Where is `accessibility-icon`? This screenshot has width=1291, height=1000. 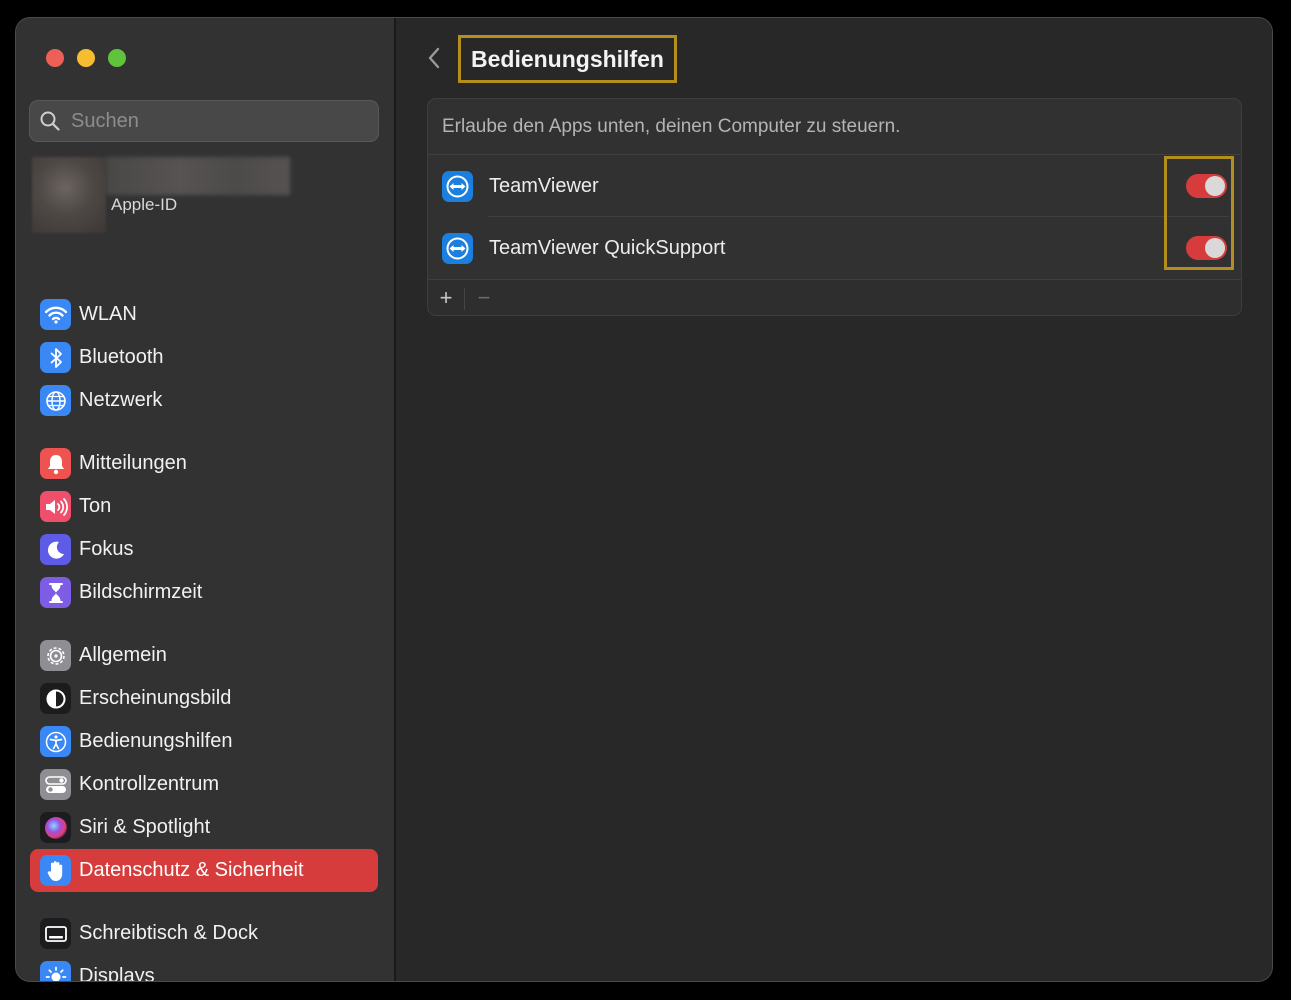
accessibility-icon is located at coordinates (55, 741).